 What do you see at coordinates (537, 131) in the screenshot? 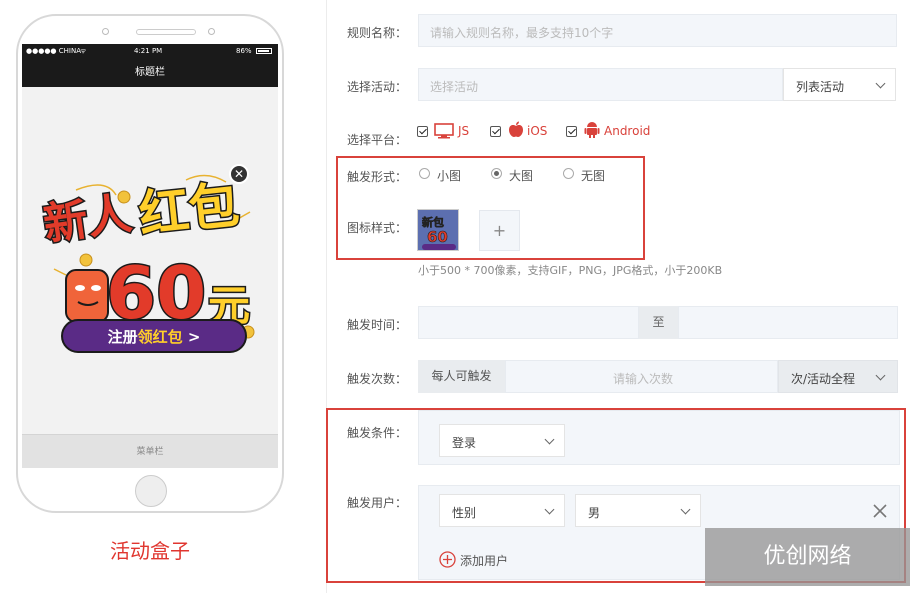
I see `platform-ios-label: iOS` at bounding box center [537, 131].